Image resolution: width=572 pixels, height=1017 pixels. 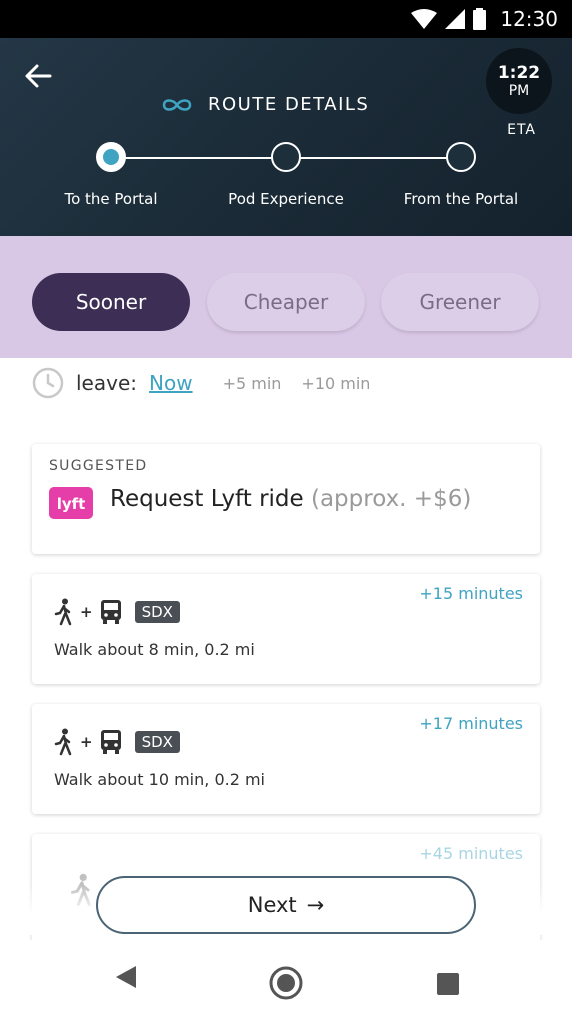 I want to click on svg-text: lyft, so click(x=71, y=504).